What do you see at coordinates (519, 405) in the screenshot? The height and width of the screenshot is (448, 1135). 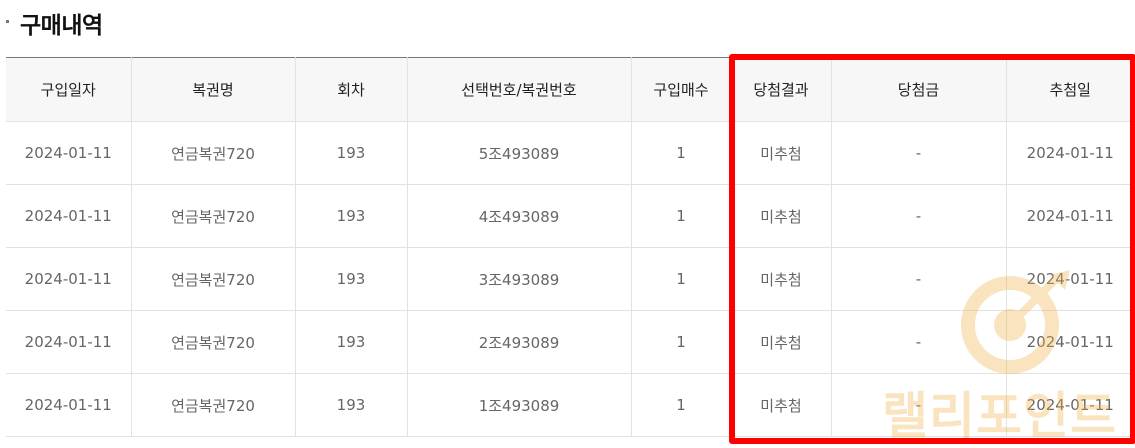 I see `cell-ticket-number: 1조493089` at bounding box center [519, 405].